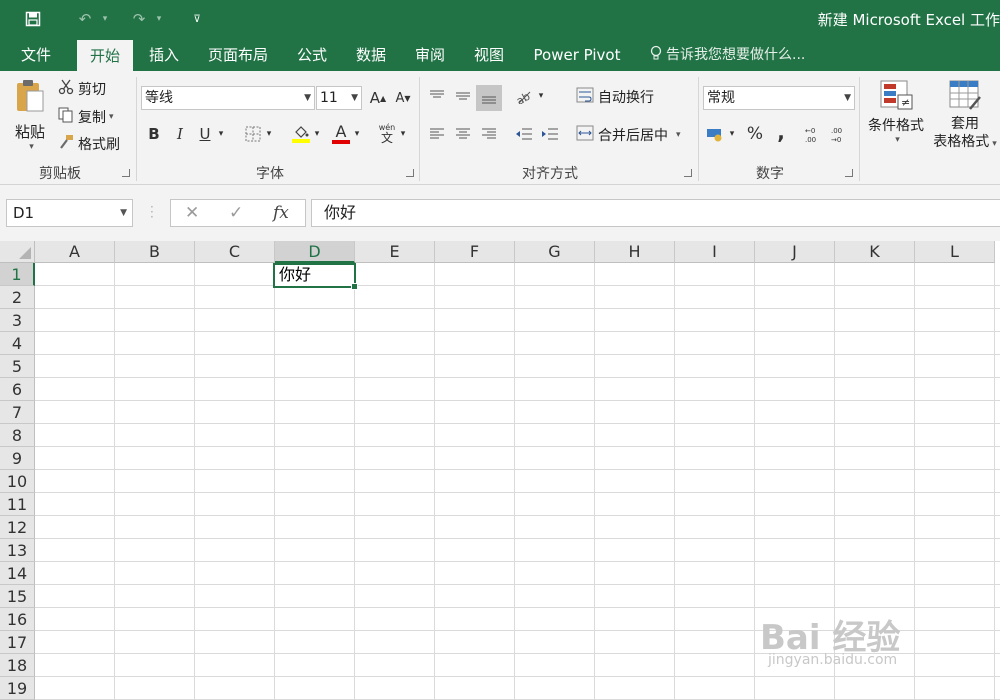  Describe the element at coordinates (228, 98) in the screenshot. I see `font-name-combo: 等线 ▼` at that location.